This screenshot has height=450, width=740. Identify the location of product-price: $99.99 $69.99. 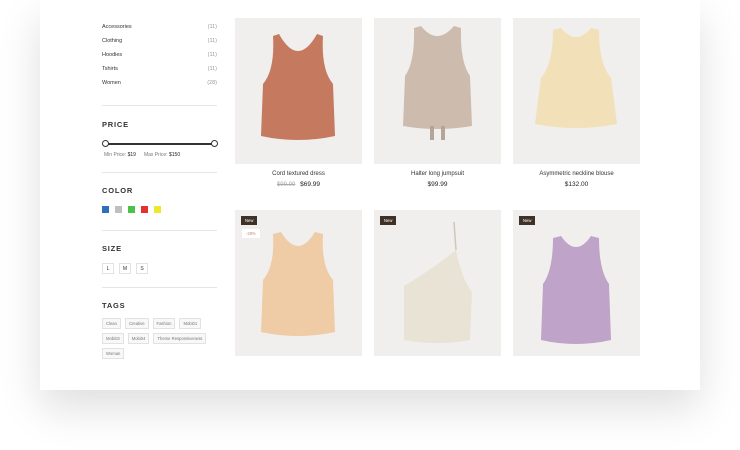
(298, 184).